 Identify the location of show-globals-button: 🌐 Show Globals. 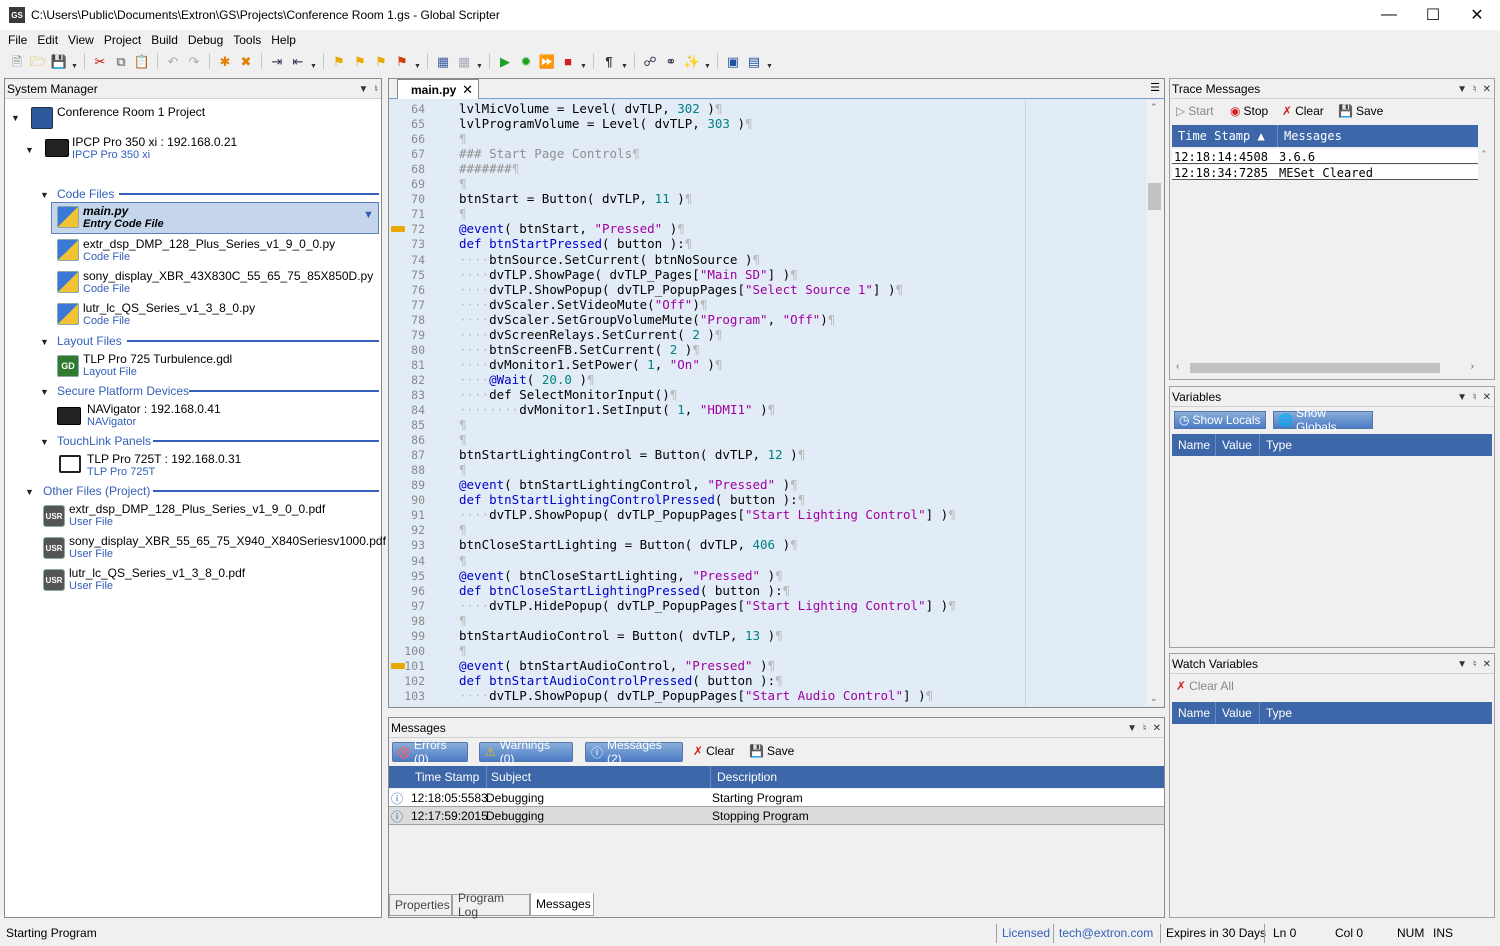
(1323, 420).